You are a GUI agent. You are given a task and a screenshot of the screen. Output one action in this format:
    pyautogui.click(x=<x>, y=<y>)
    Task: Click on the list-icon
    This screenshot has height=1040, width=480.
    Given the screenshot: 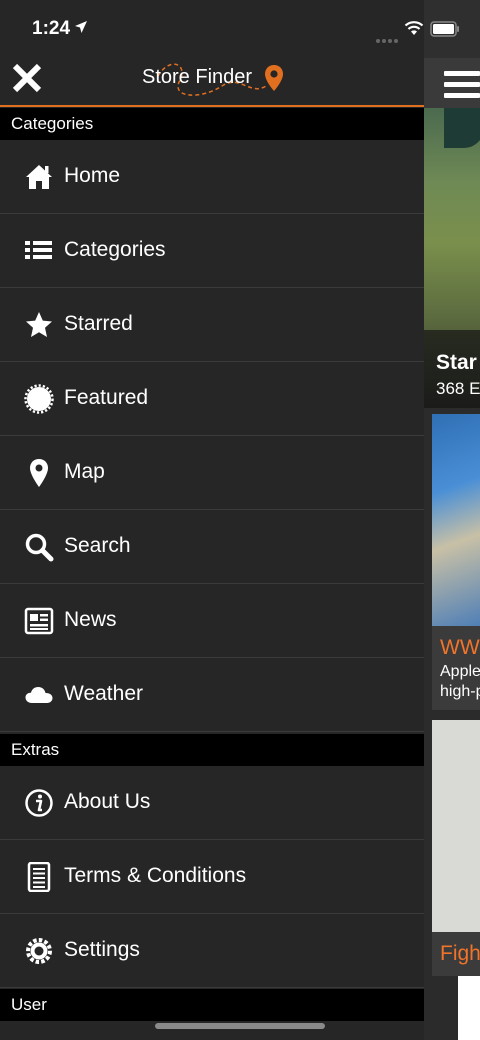 What is the action you would take?
    pyautogui.click(x=38, y=250)
    